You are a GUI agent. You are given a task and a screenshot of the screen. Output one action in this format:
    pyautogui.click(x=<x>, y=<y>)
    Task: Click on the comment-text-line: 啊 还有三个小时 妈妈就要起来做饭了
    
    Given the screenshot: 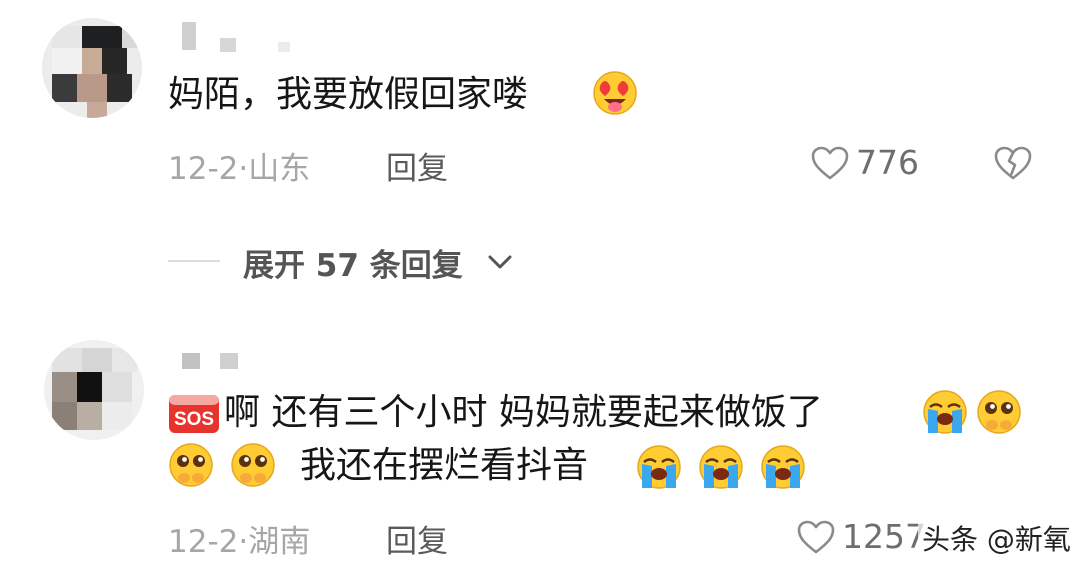 What is the action you would take?
    pyautogui.click(x=523, y=412)
    